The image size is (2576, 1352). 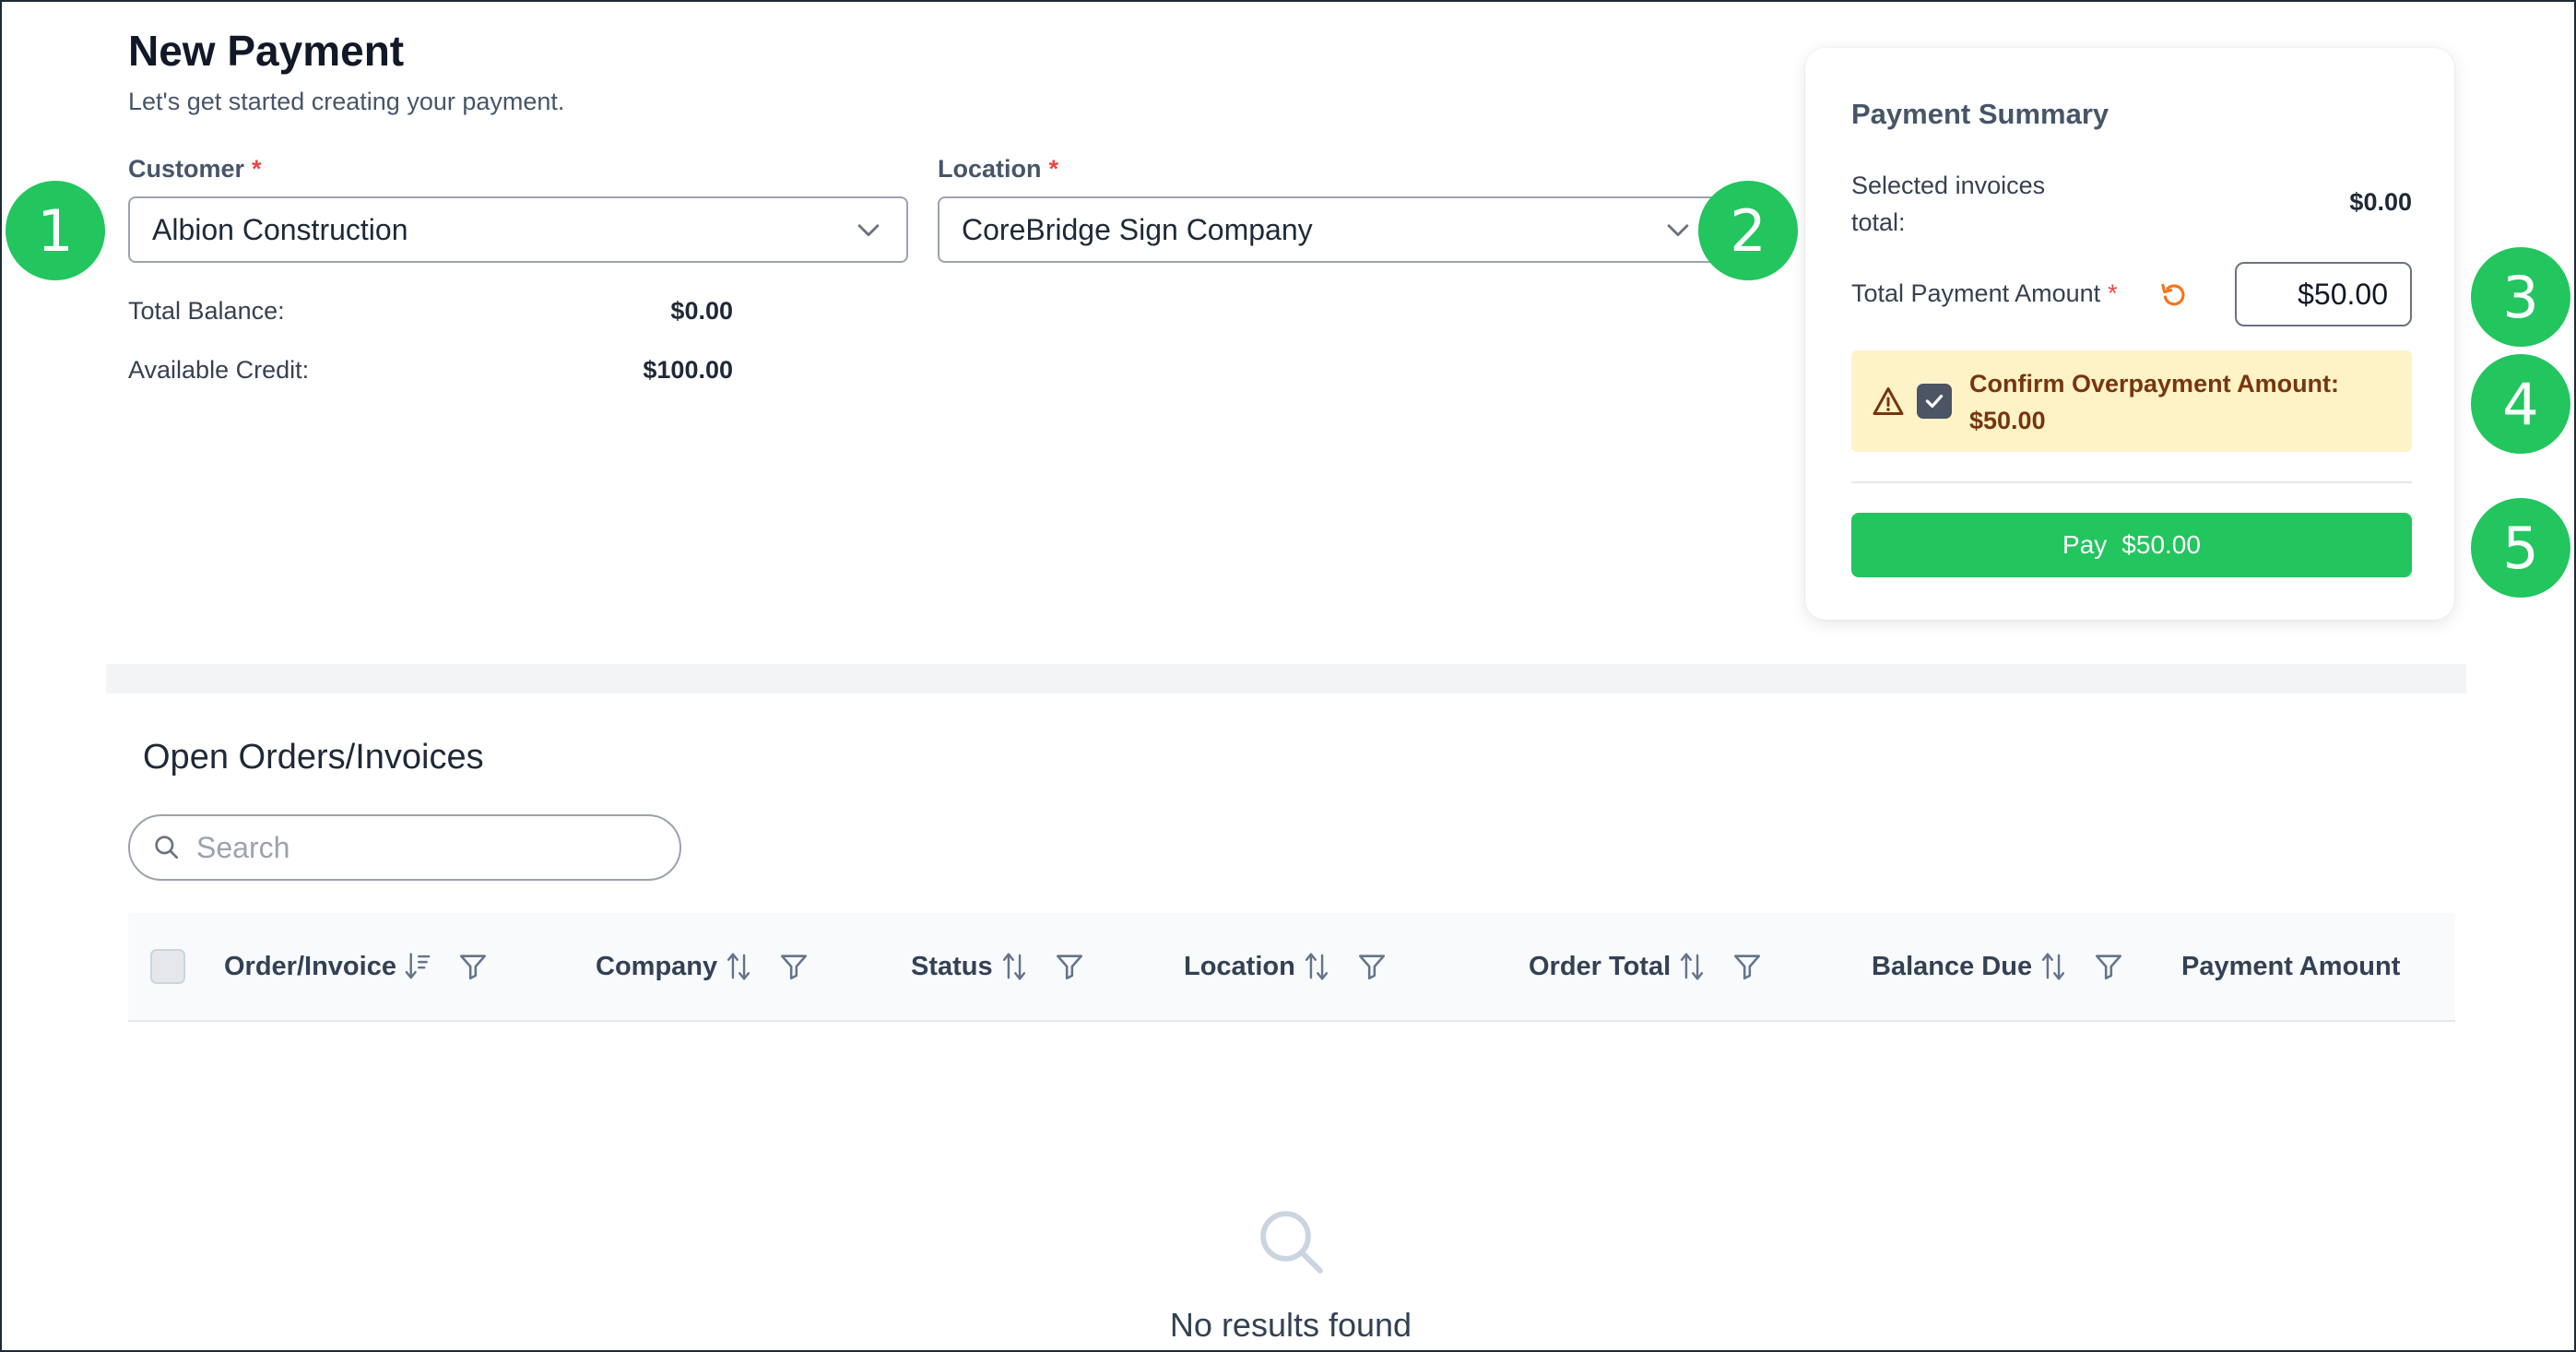 I want to click on column-location: Location, so click(x=1286, y=966).